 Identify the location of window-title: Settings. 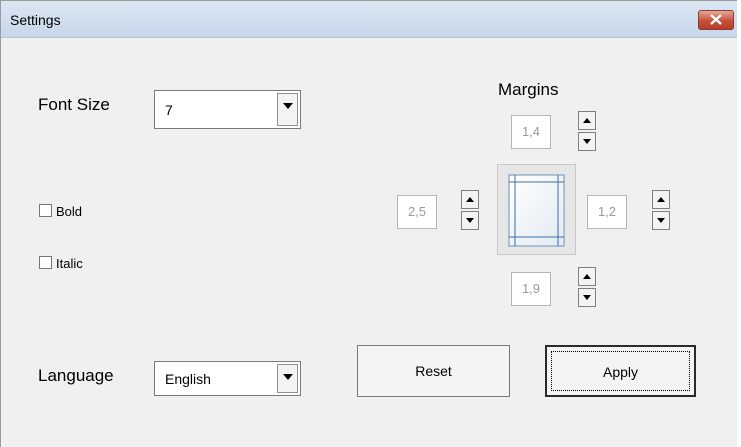
(35, 20).